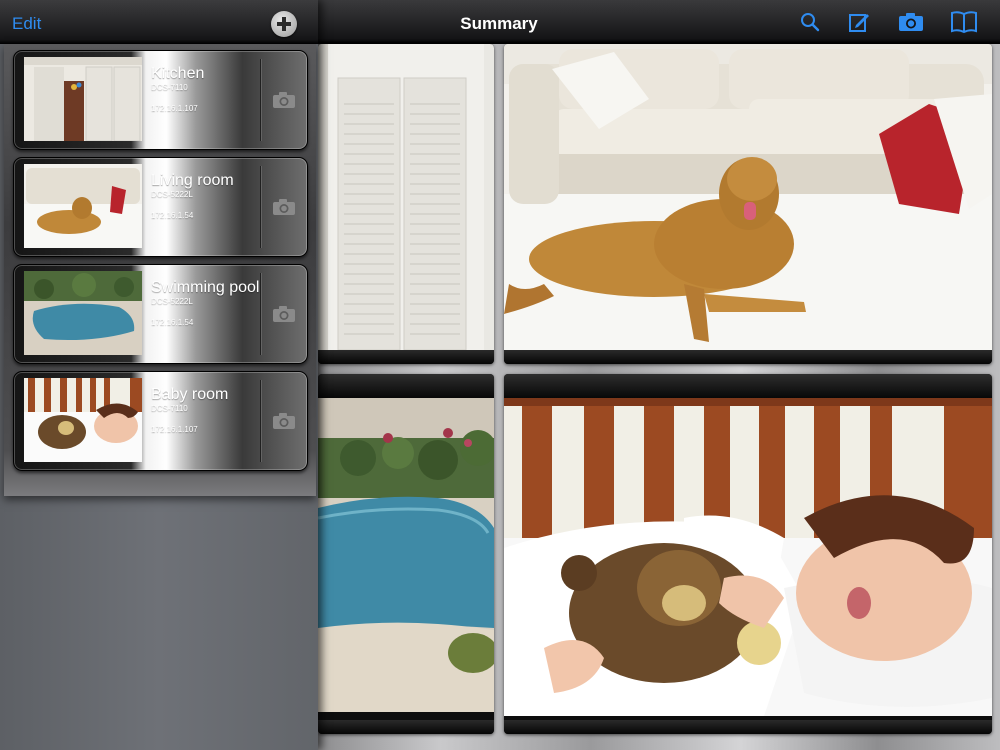  I want to click on camera-view-swimming-pool, so click(406, 554).